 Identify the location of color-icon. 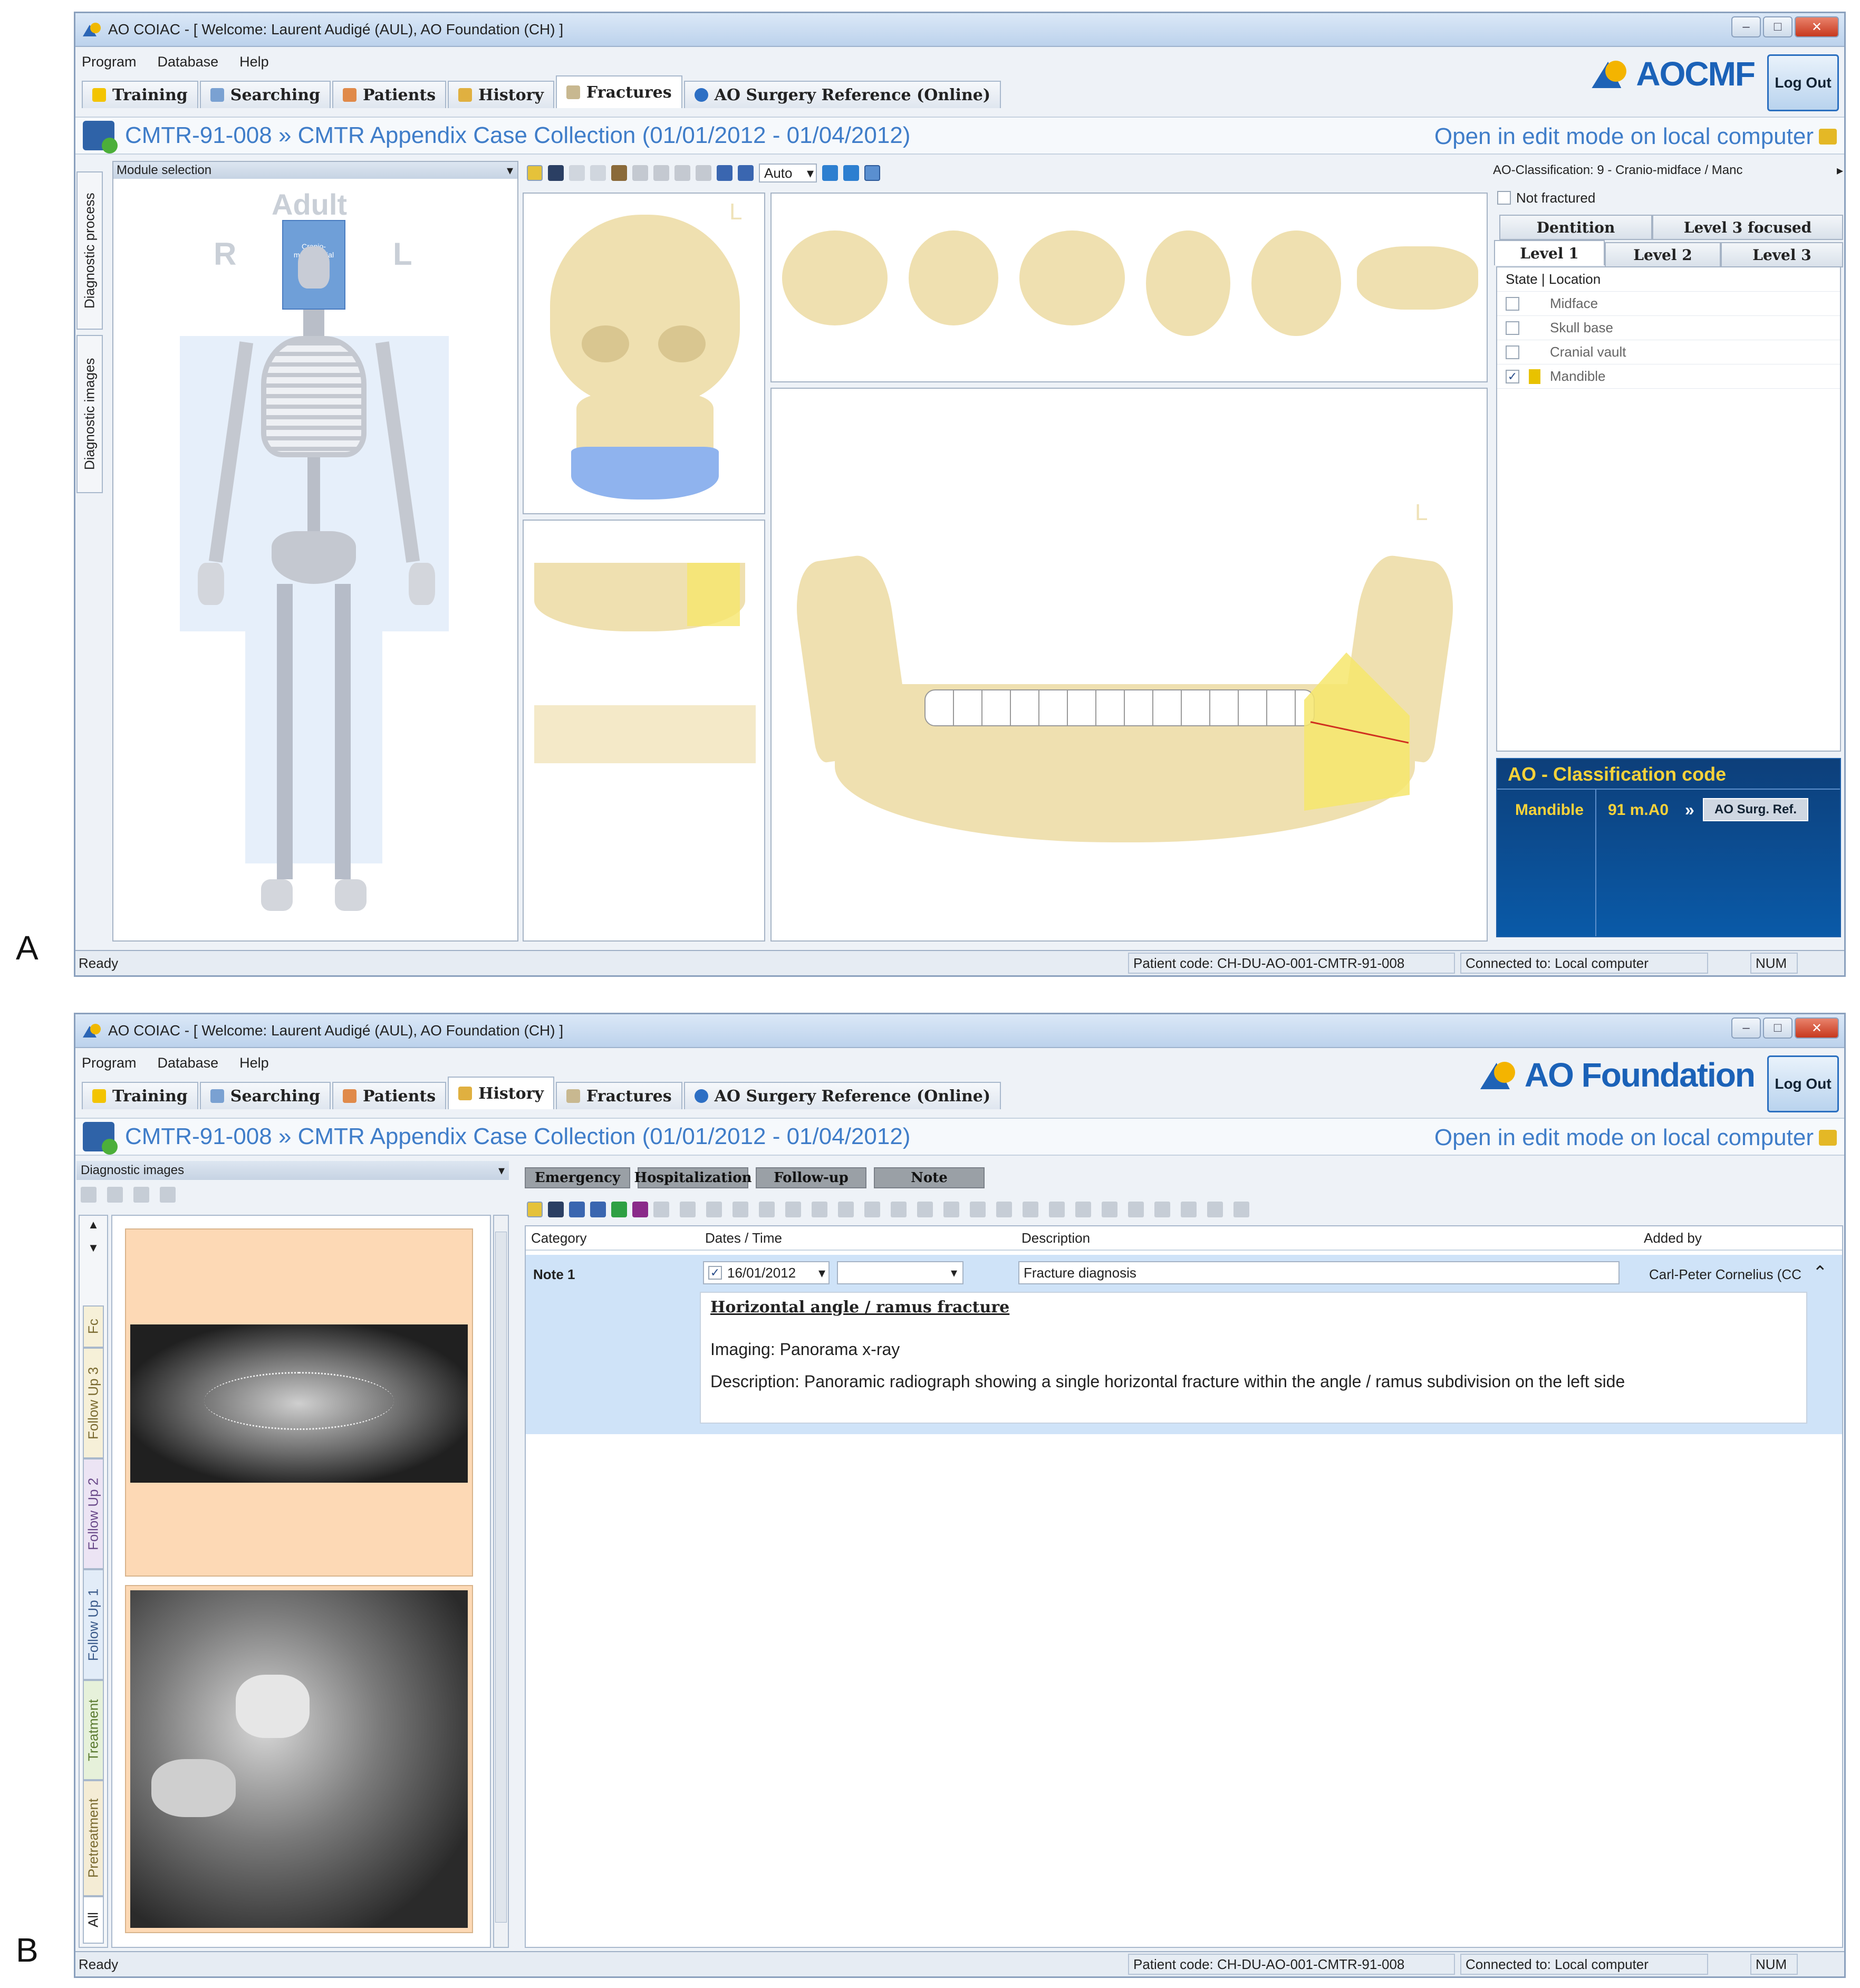
(846, 1209).